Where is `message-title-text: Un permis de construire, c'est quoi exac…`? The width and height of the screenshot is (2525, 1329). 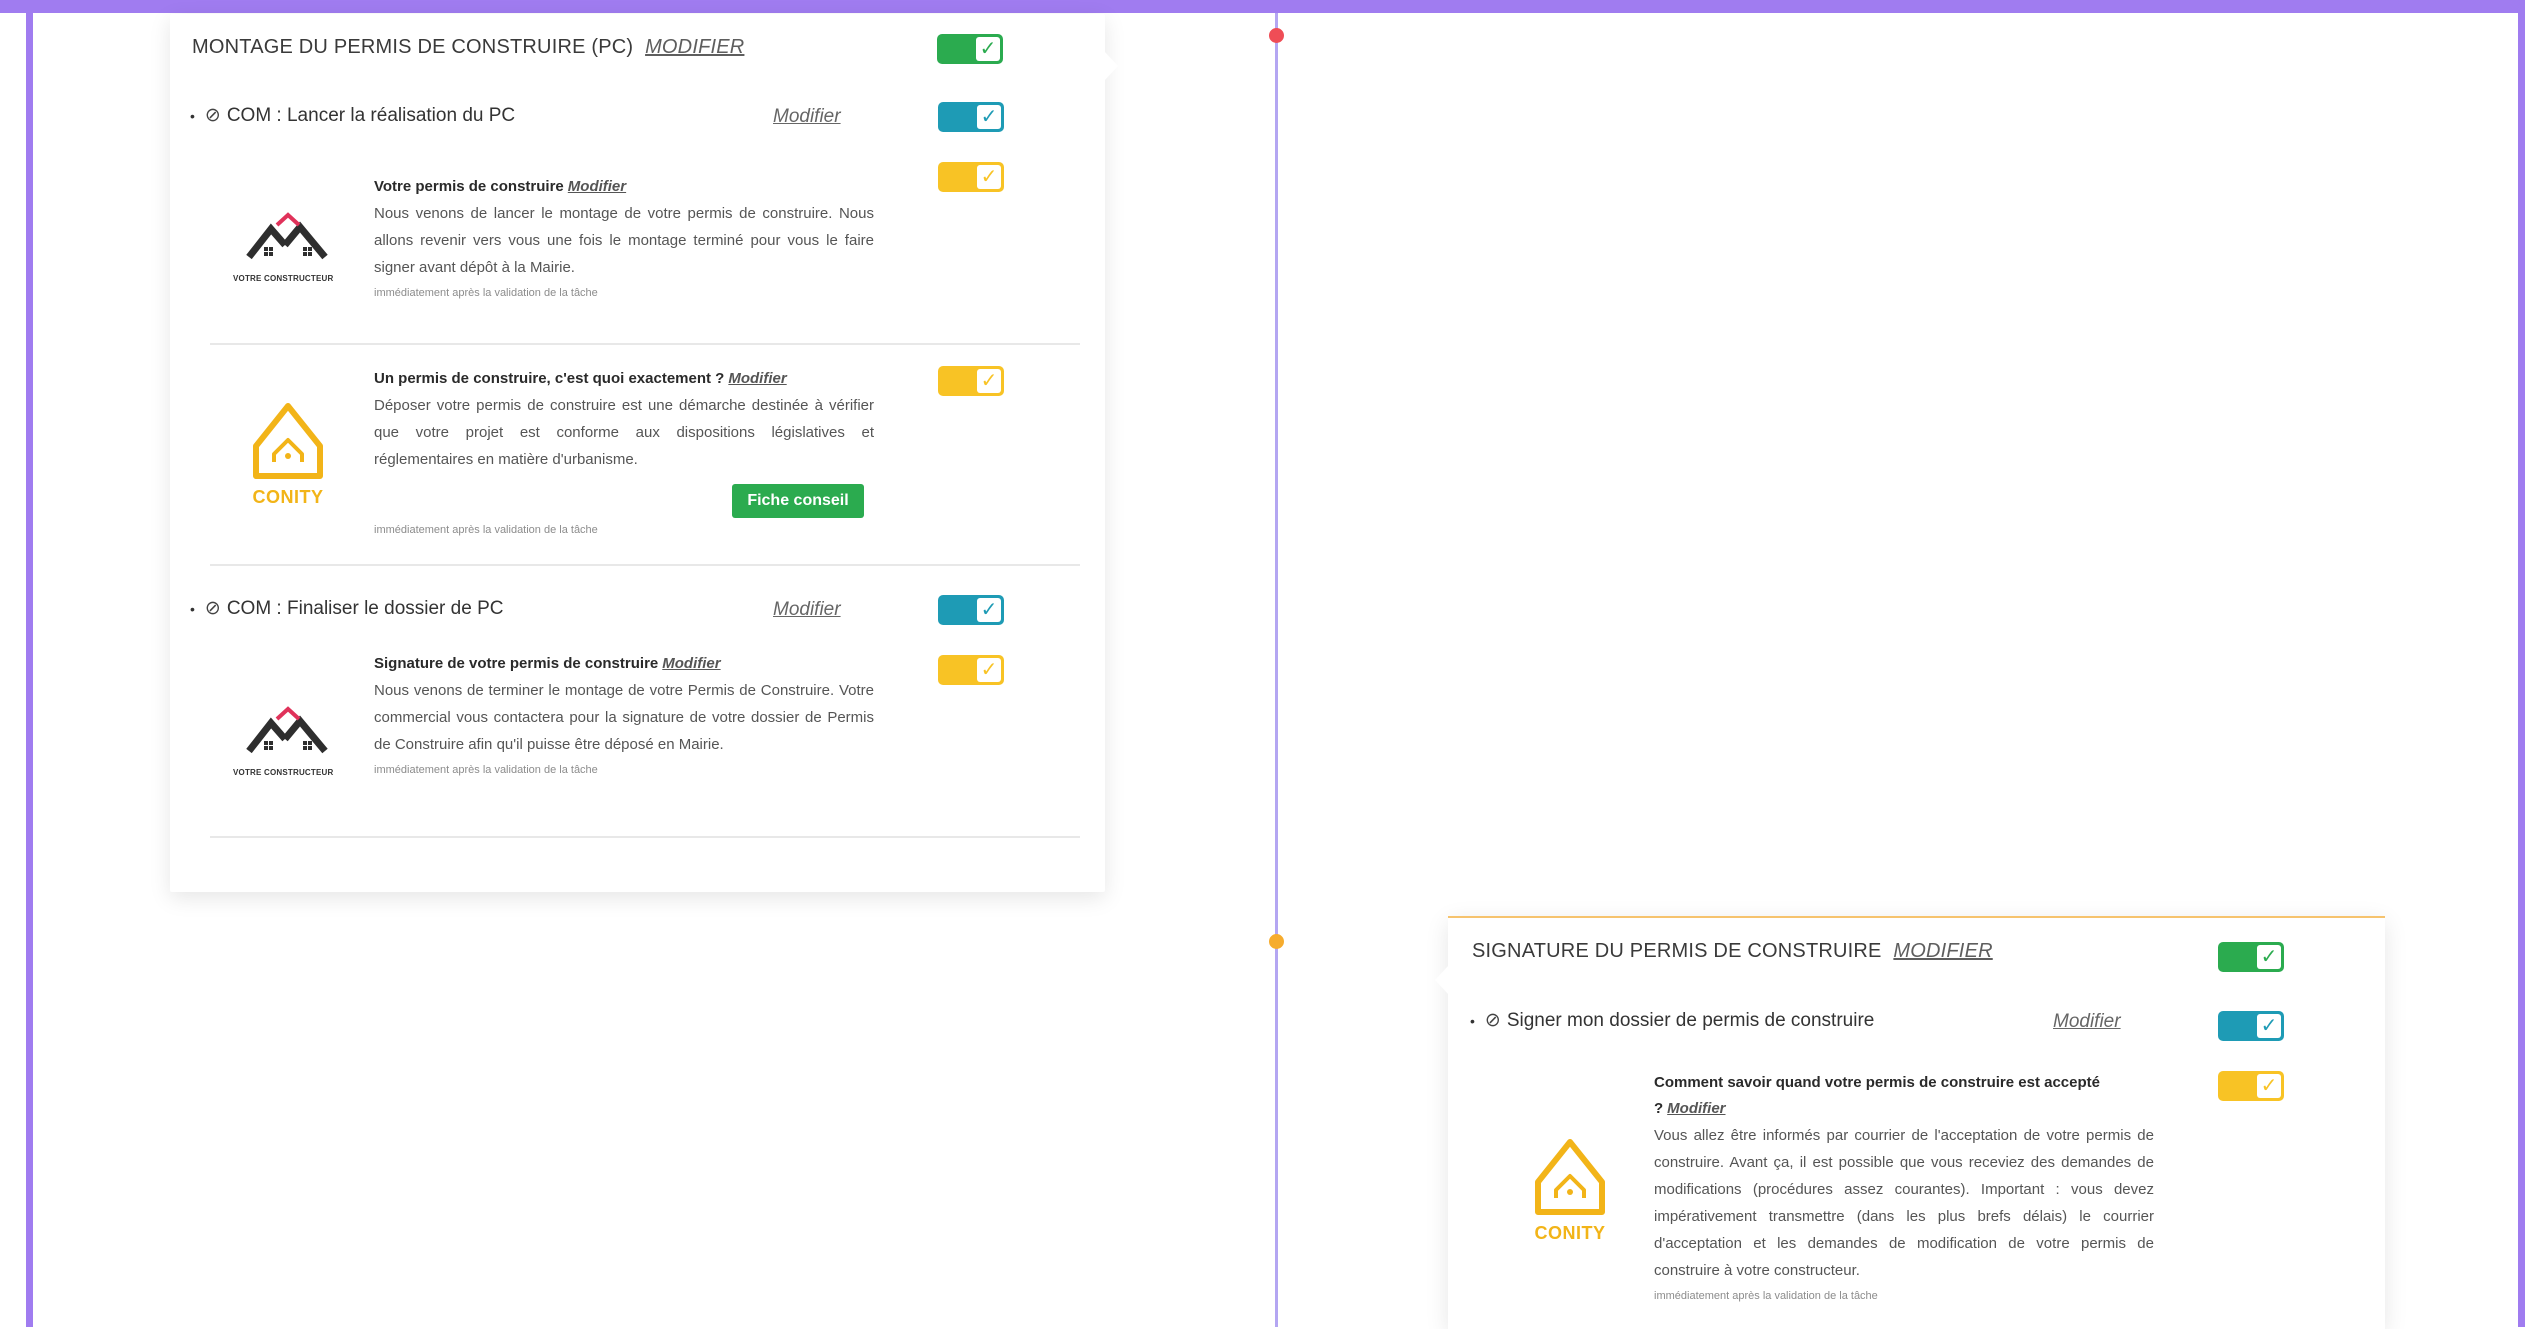 message-title-text: Un permis de construire, c'est quoi exac… is located at coordinates (549, 378).